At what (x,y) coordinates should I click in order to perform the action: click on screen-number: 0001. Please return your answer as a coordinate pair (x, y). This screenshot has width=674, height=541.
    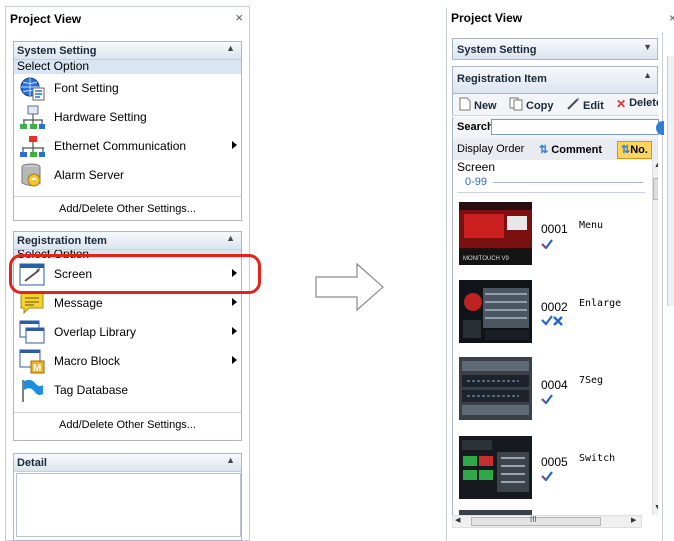
    Looking at the image, I should click on (554, 229).